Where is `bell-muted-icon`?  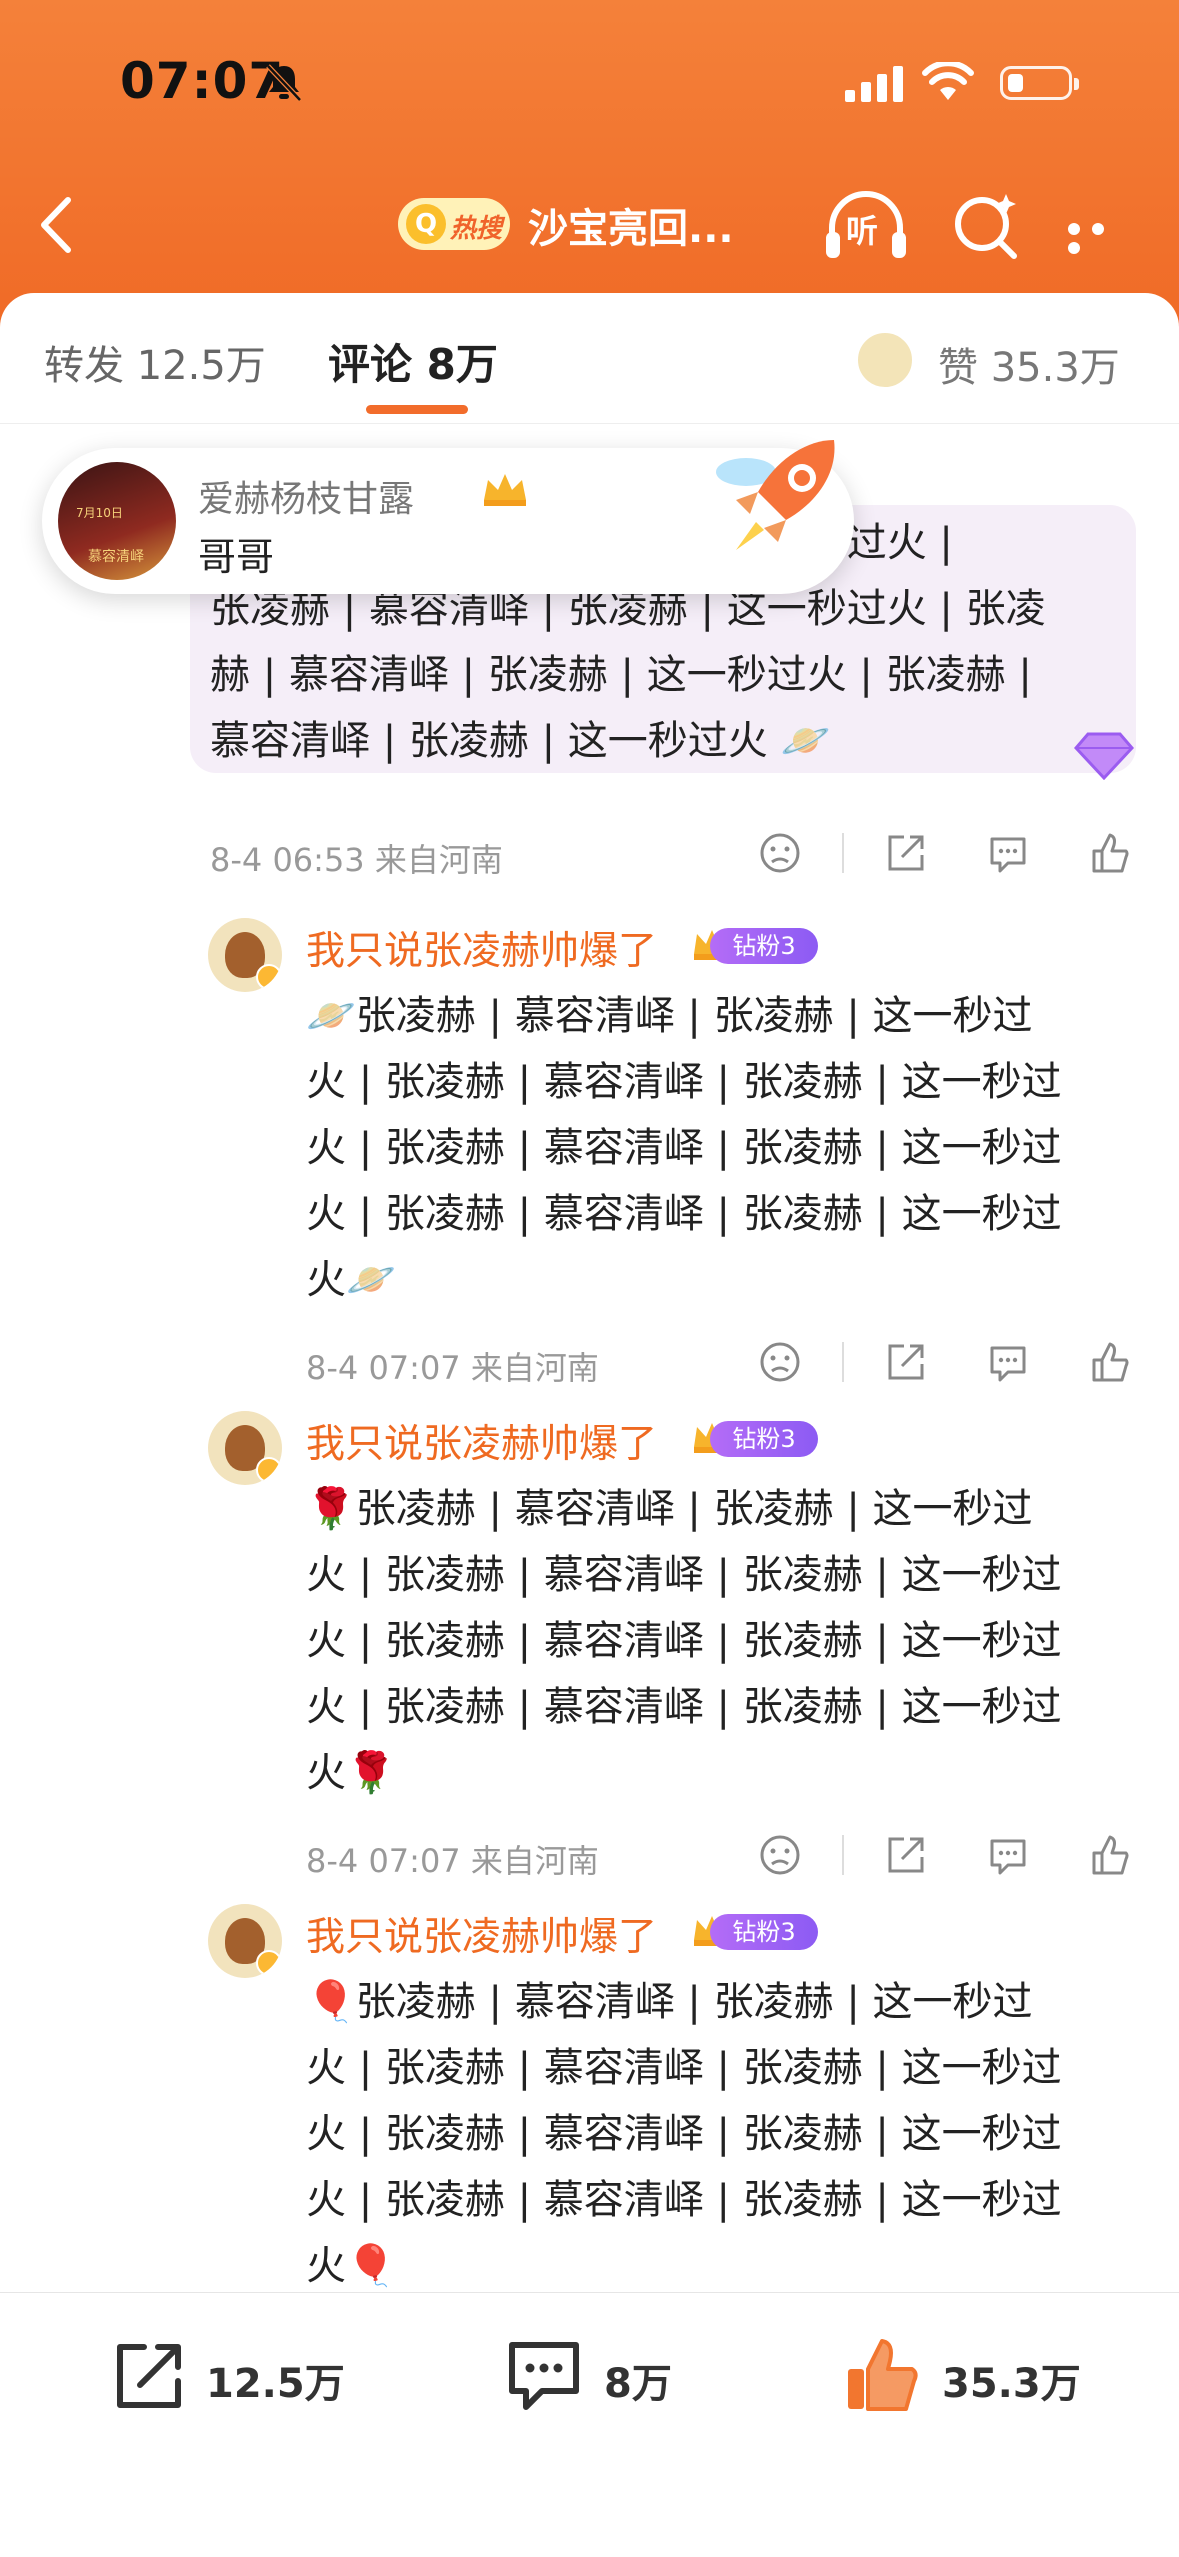 bell-muted-icon is located at coordinates (284, 83).